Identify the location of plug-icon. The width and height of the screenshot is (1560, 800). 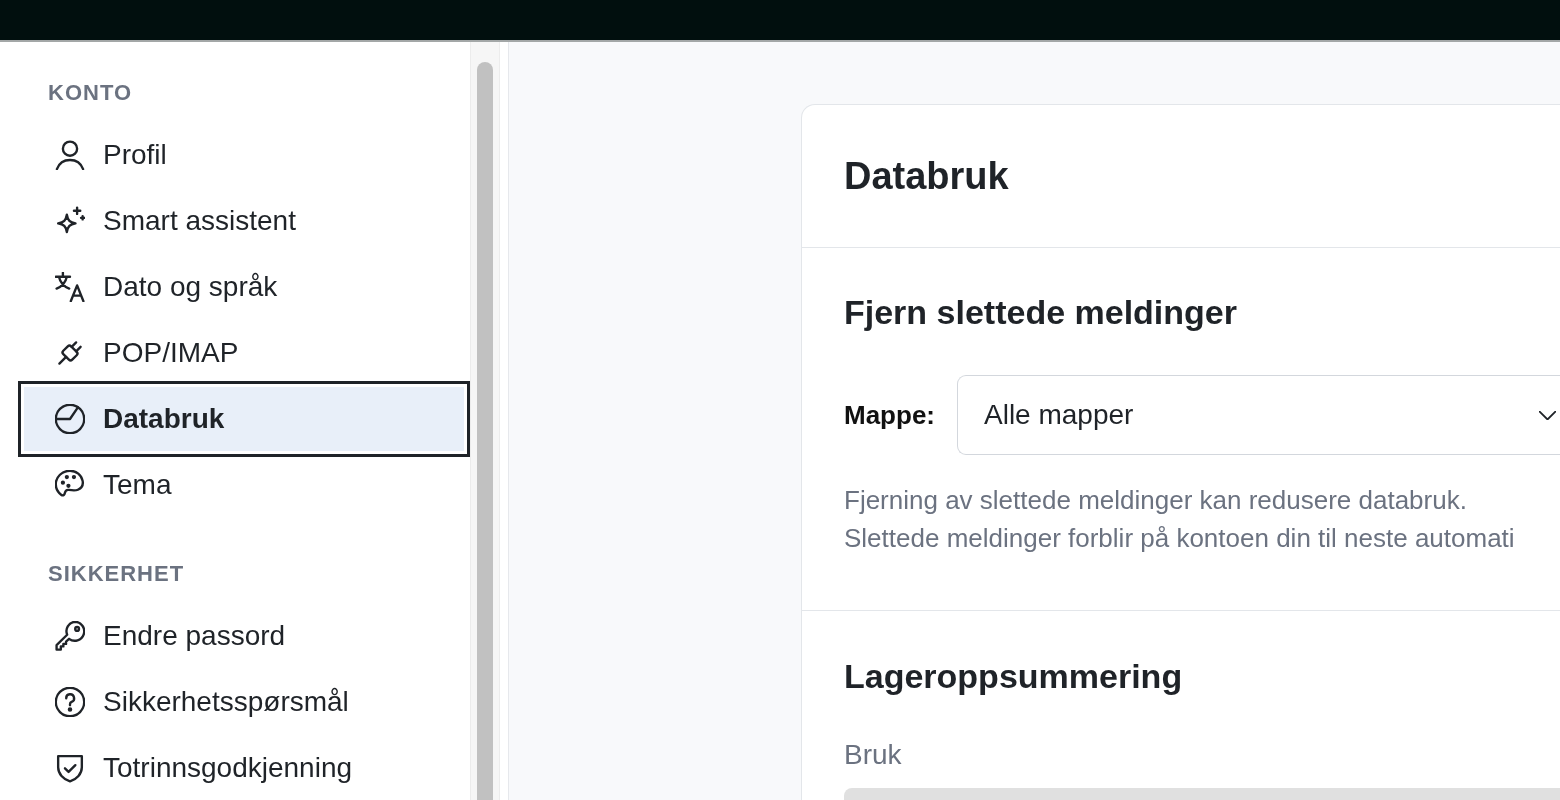
(70, 353).